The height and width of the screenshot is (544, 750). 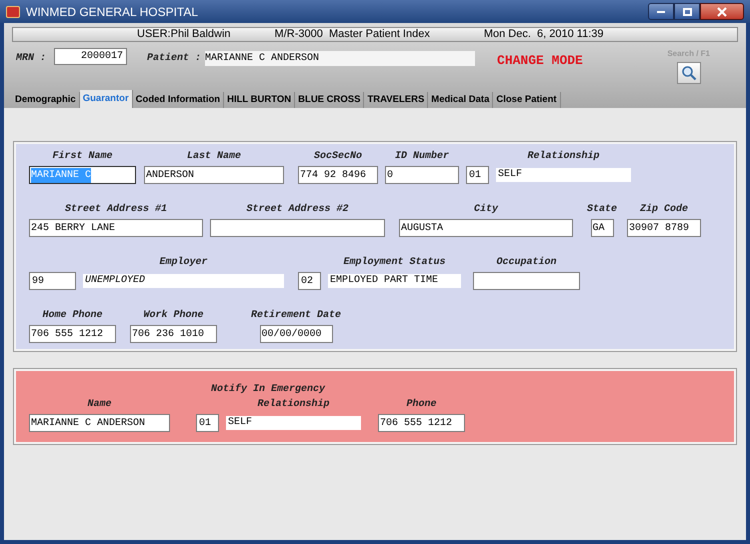 I want to click on field-label: Street Address #2, so click(x=297, y=210).